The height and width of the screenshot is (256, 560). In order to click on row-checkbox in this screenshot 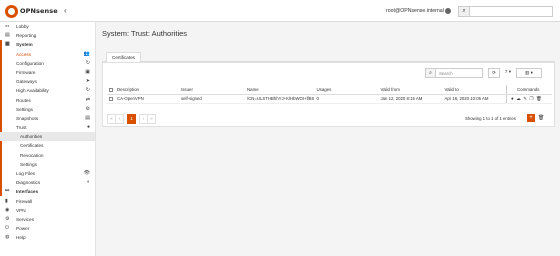, I will do `click(111, 98)`.